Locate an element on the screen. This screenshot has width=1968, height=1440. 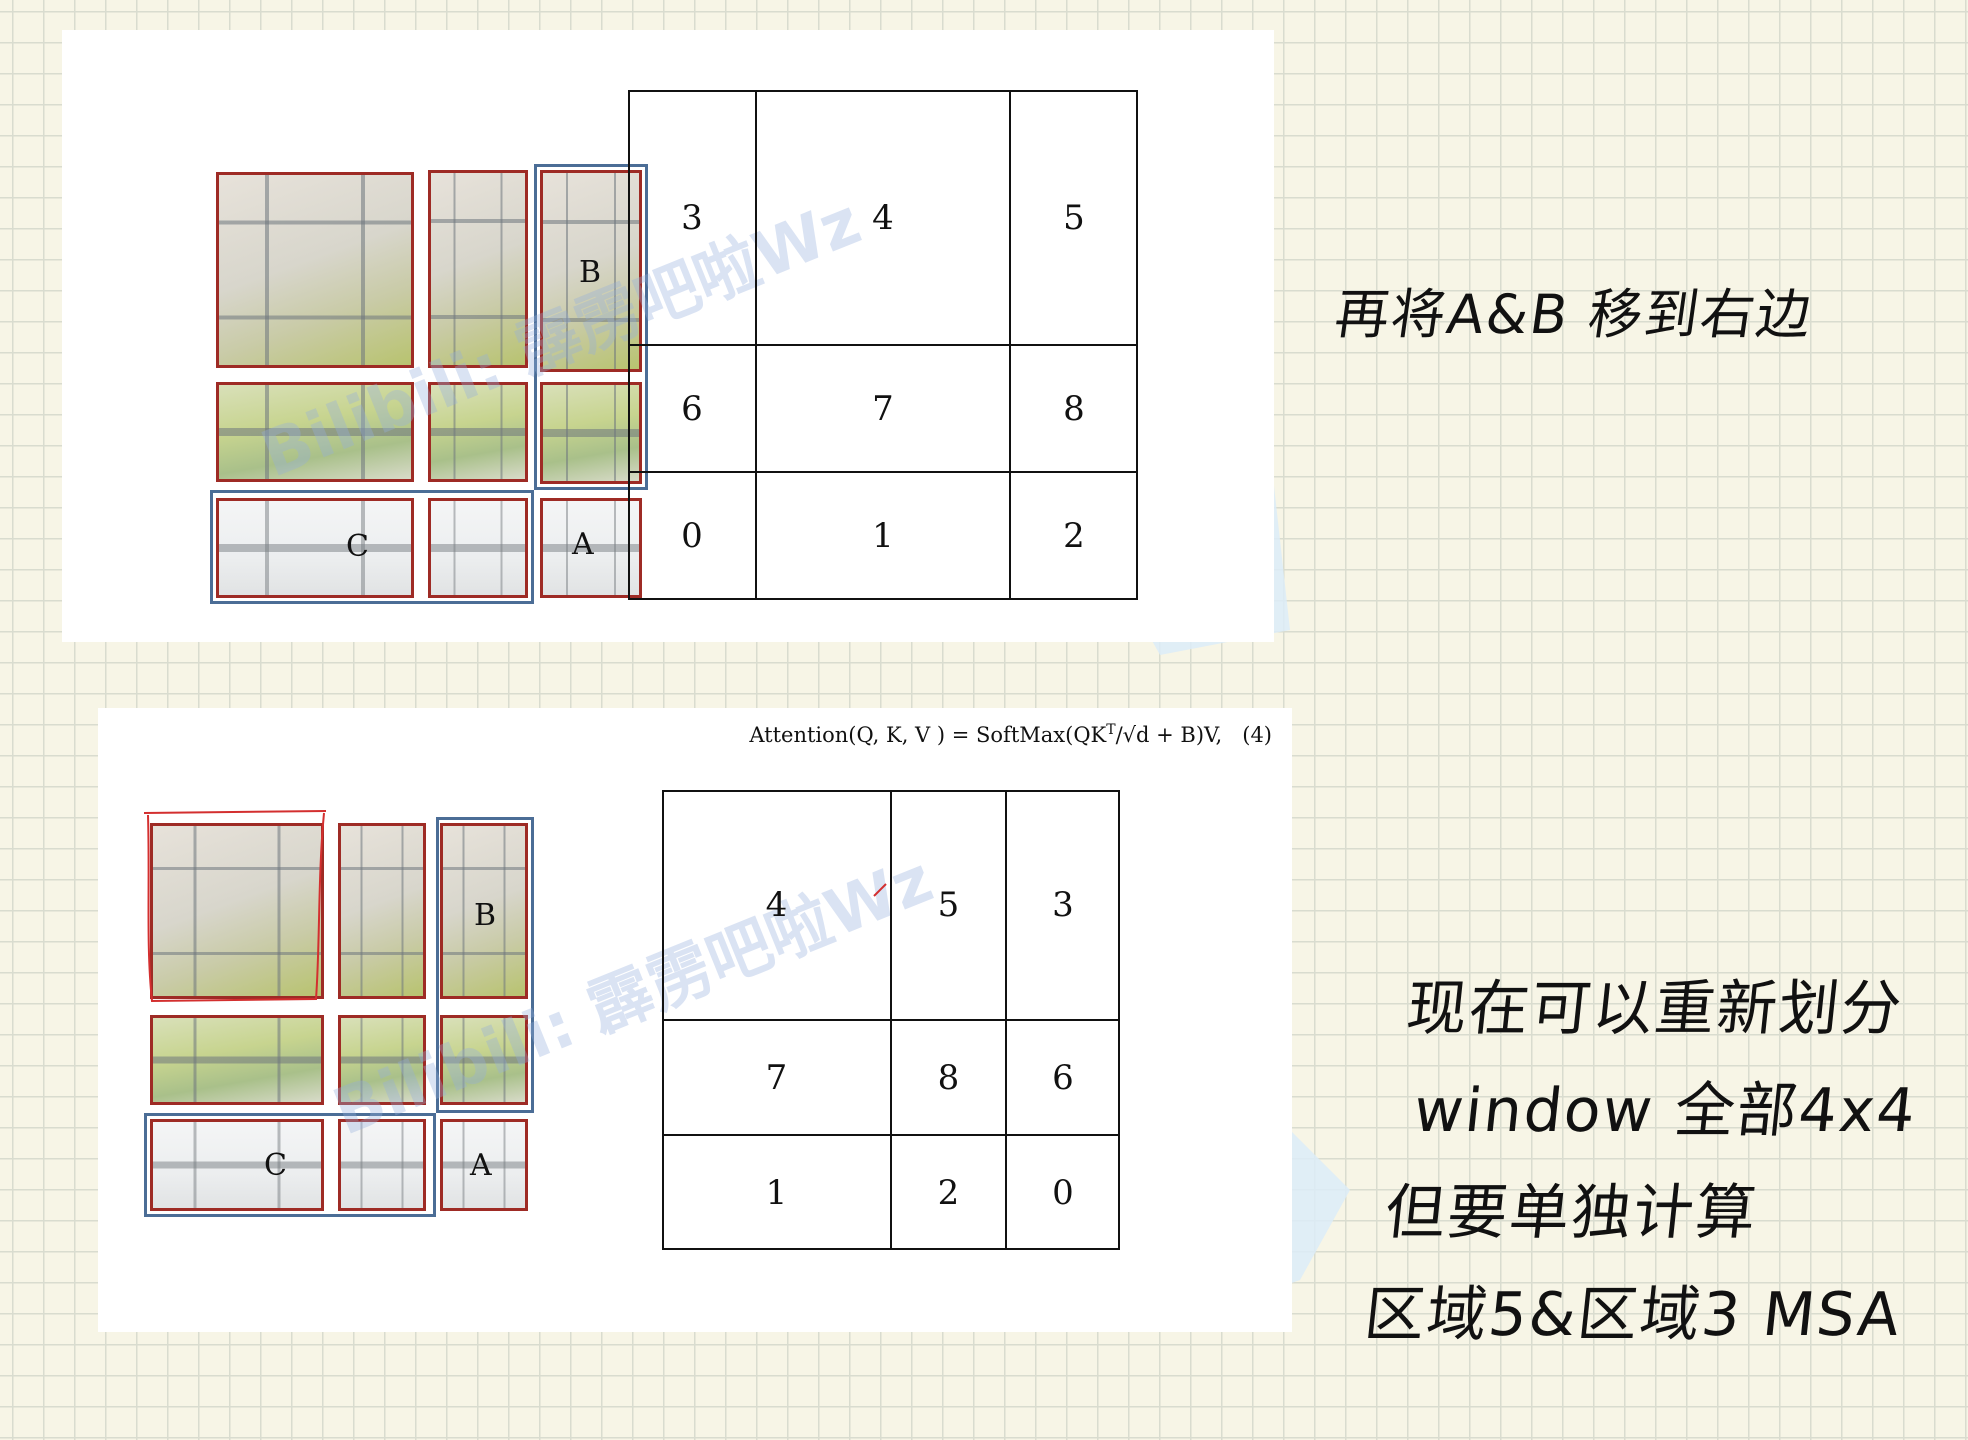
handwritten-note-bottom: 现在可以重新划分 window 全部4x4 但要单独计算 区域5&区域3 MSA is located at coordinates (1664, 1170).